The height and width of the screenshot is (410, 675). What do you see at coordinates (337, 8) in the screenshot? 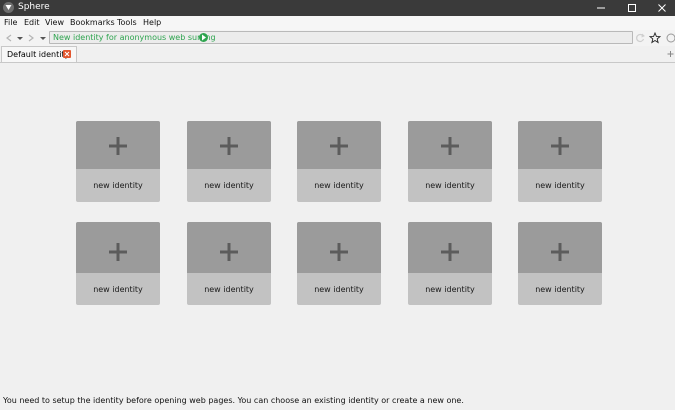
I see `title-bar: Sphere` at bounding box center [337, 8].